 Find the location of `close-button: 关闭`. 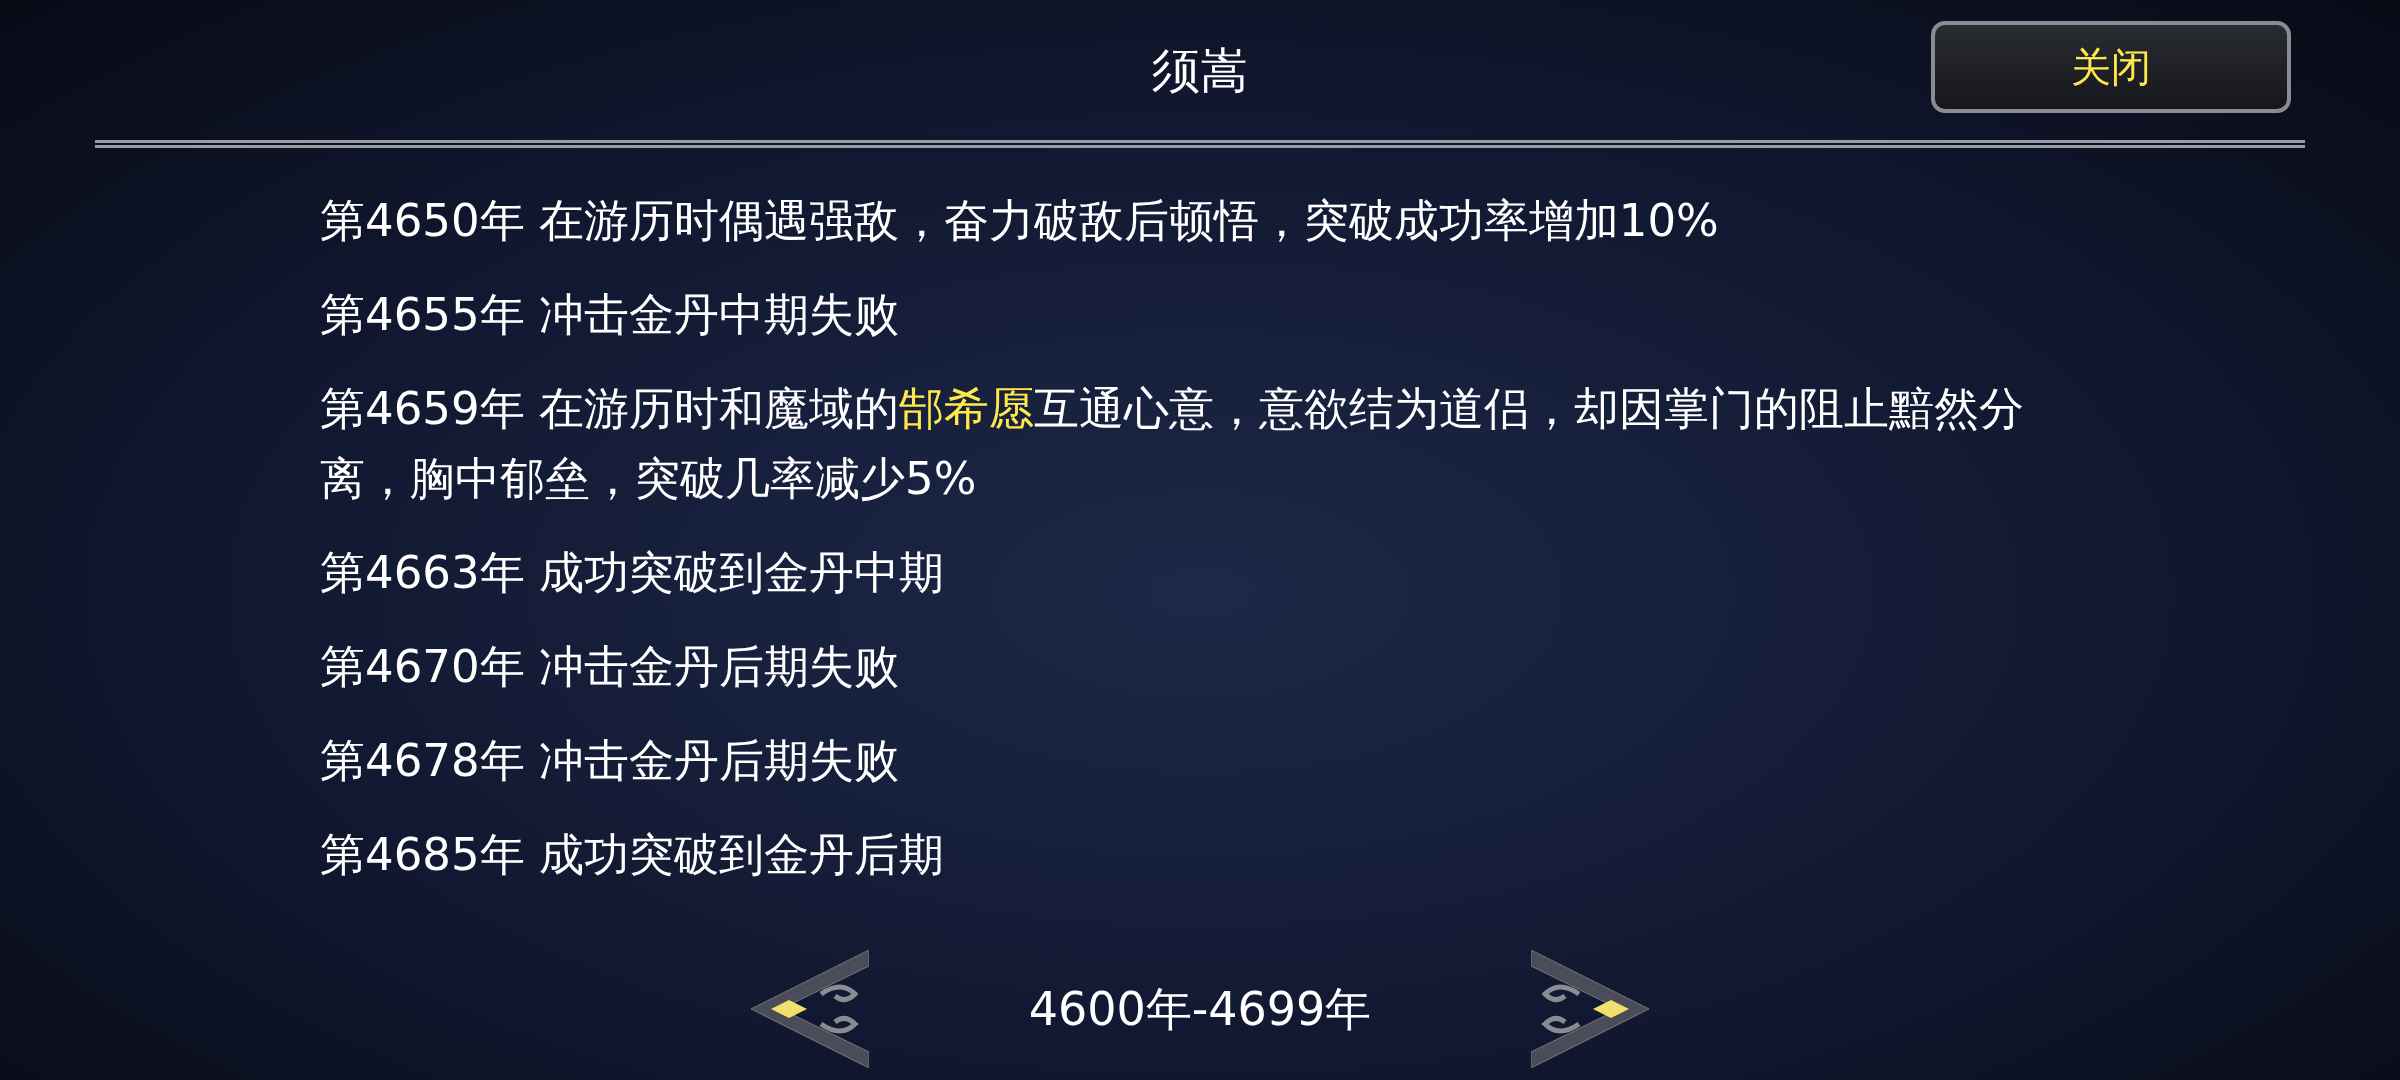

close-button: 关闭 is located at coordinates (2111, 67).